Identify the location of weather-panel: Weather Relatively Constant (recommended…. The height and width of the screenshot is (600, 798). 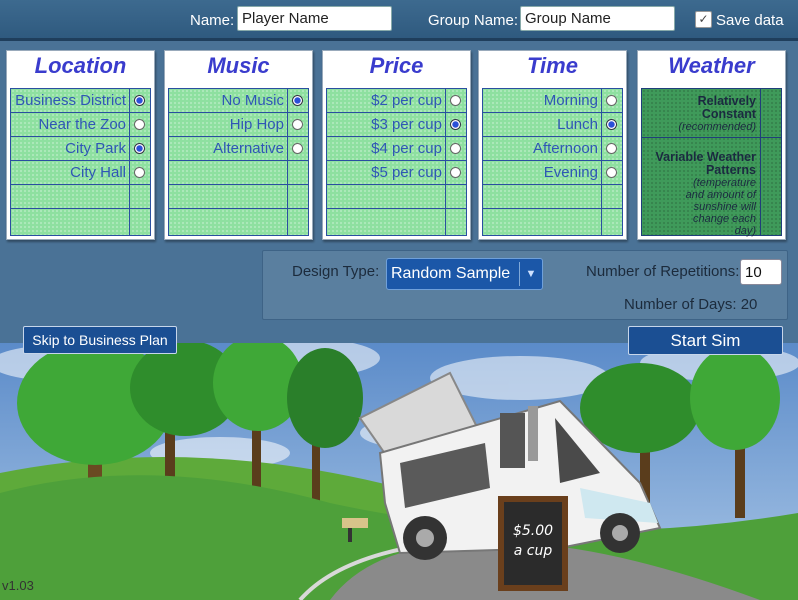
(711, 145).